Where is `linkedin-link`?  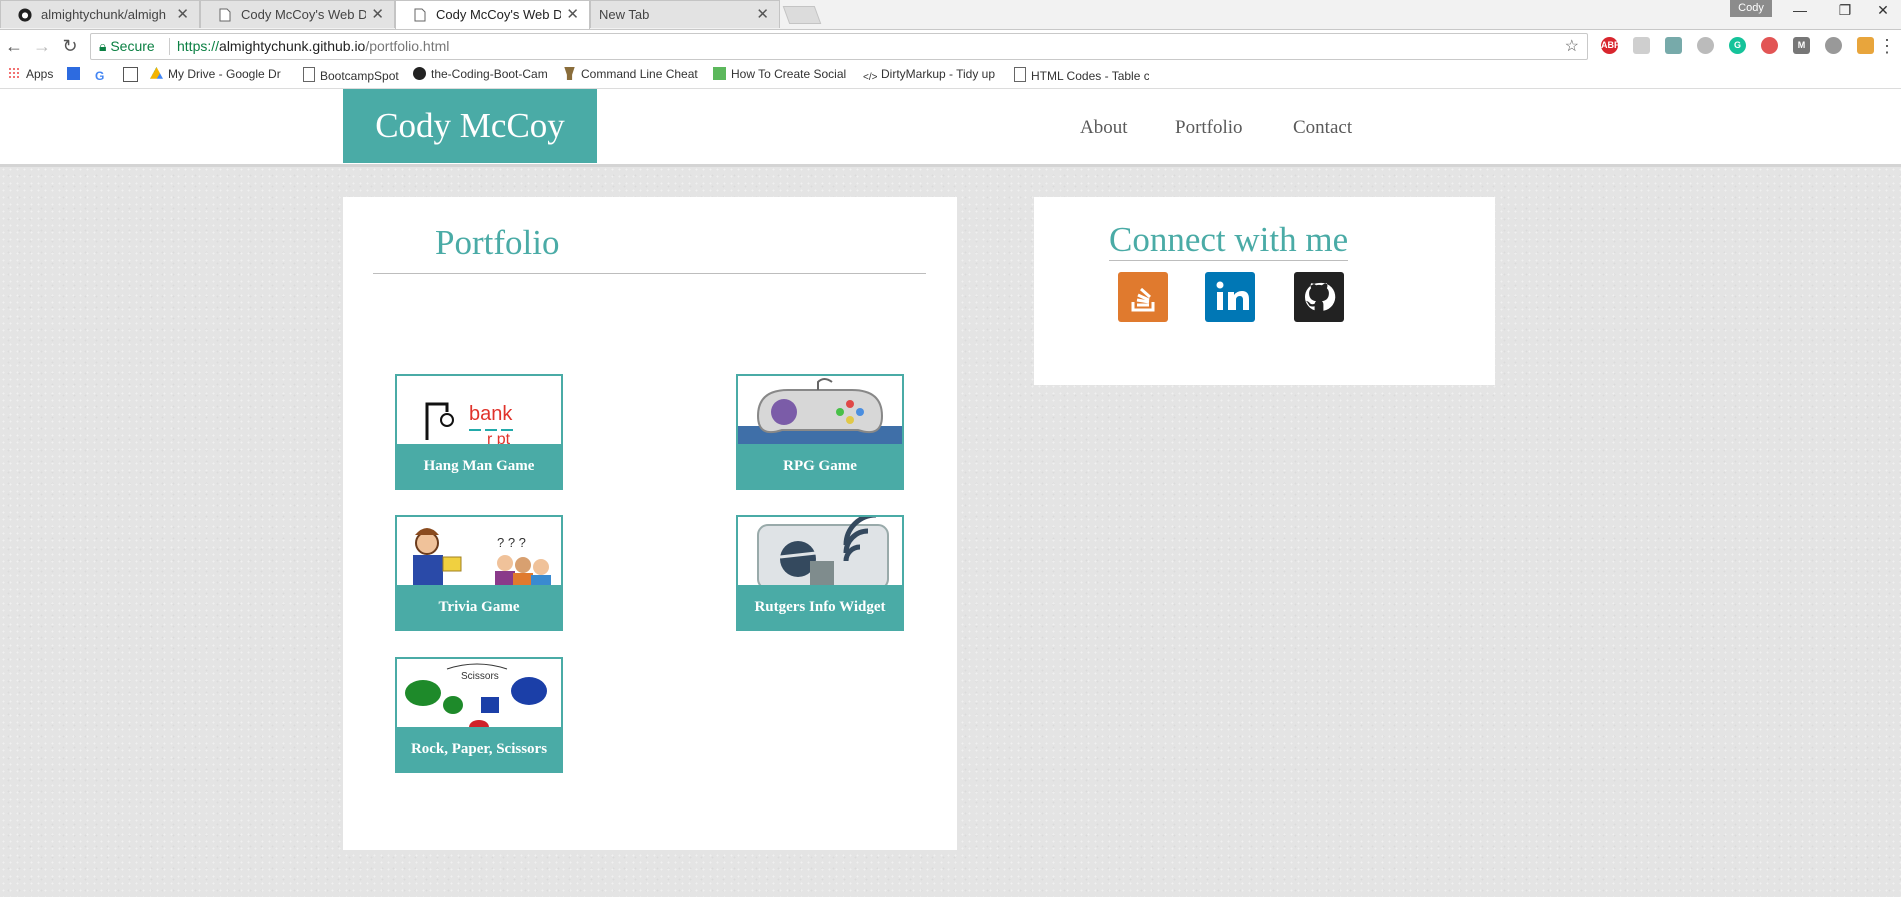 linkedin-link is located at coordinates (1230, 297).